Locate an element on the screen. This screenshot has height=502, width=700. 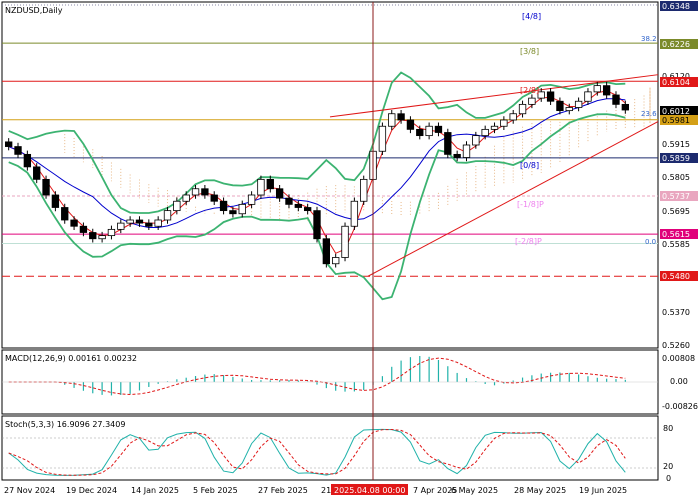
stoch-tick: 20 is located at coordinates (668, 466).